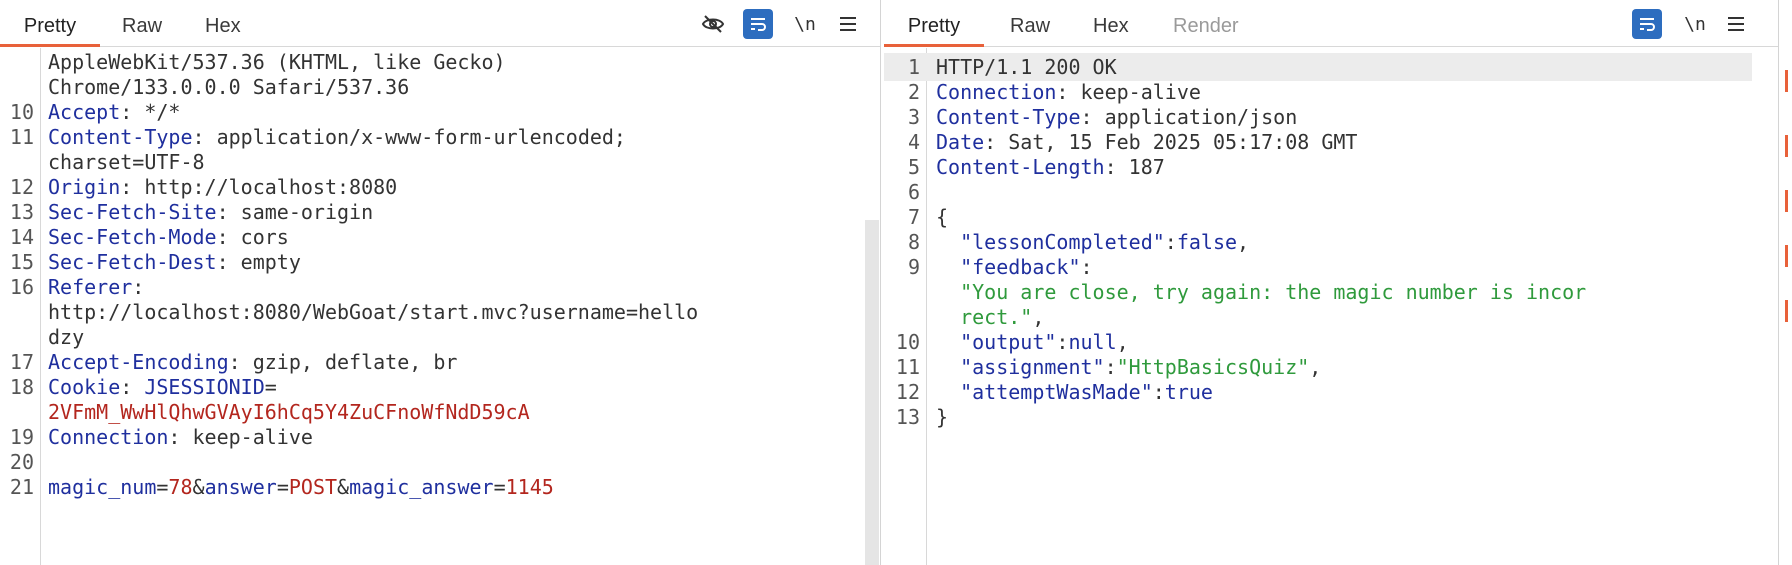 The width and height of the screenshot is (1792, 565). Describe the element at coordinates (132, 237) in the screenshot. I see `code-token: Sec-Fetch-Mode` at that location.